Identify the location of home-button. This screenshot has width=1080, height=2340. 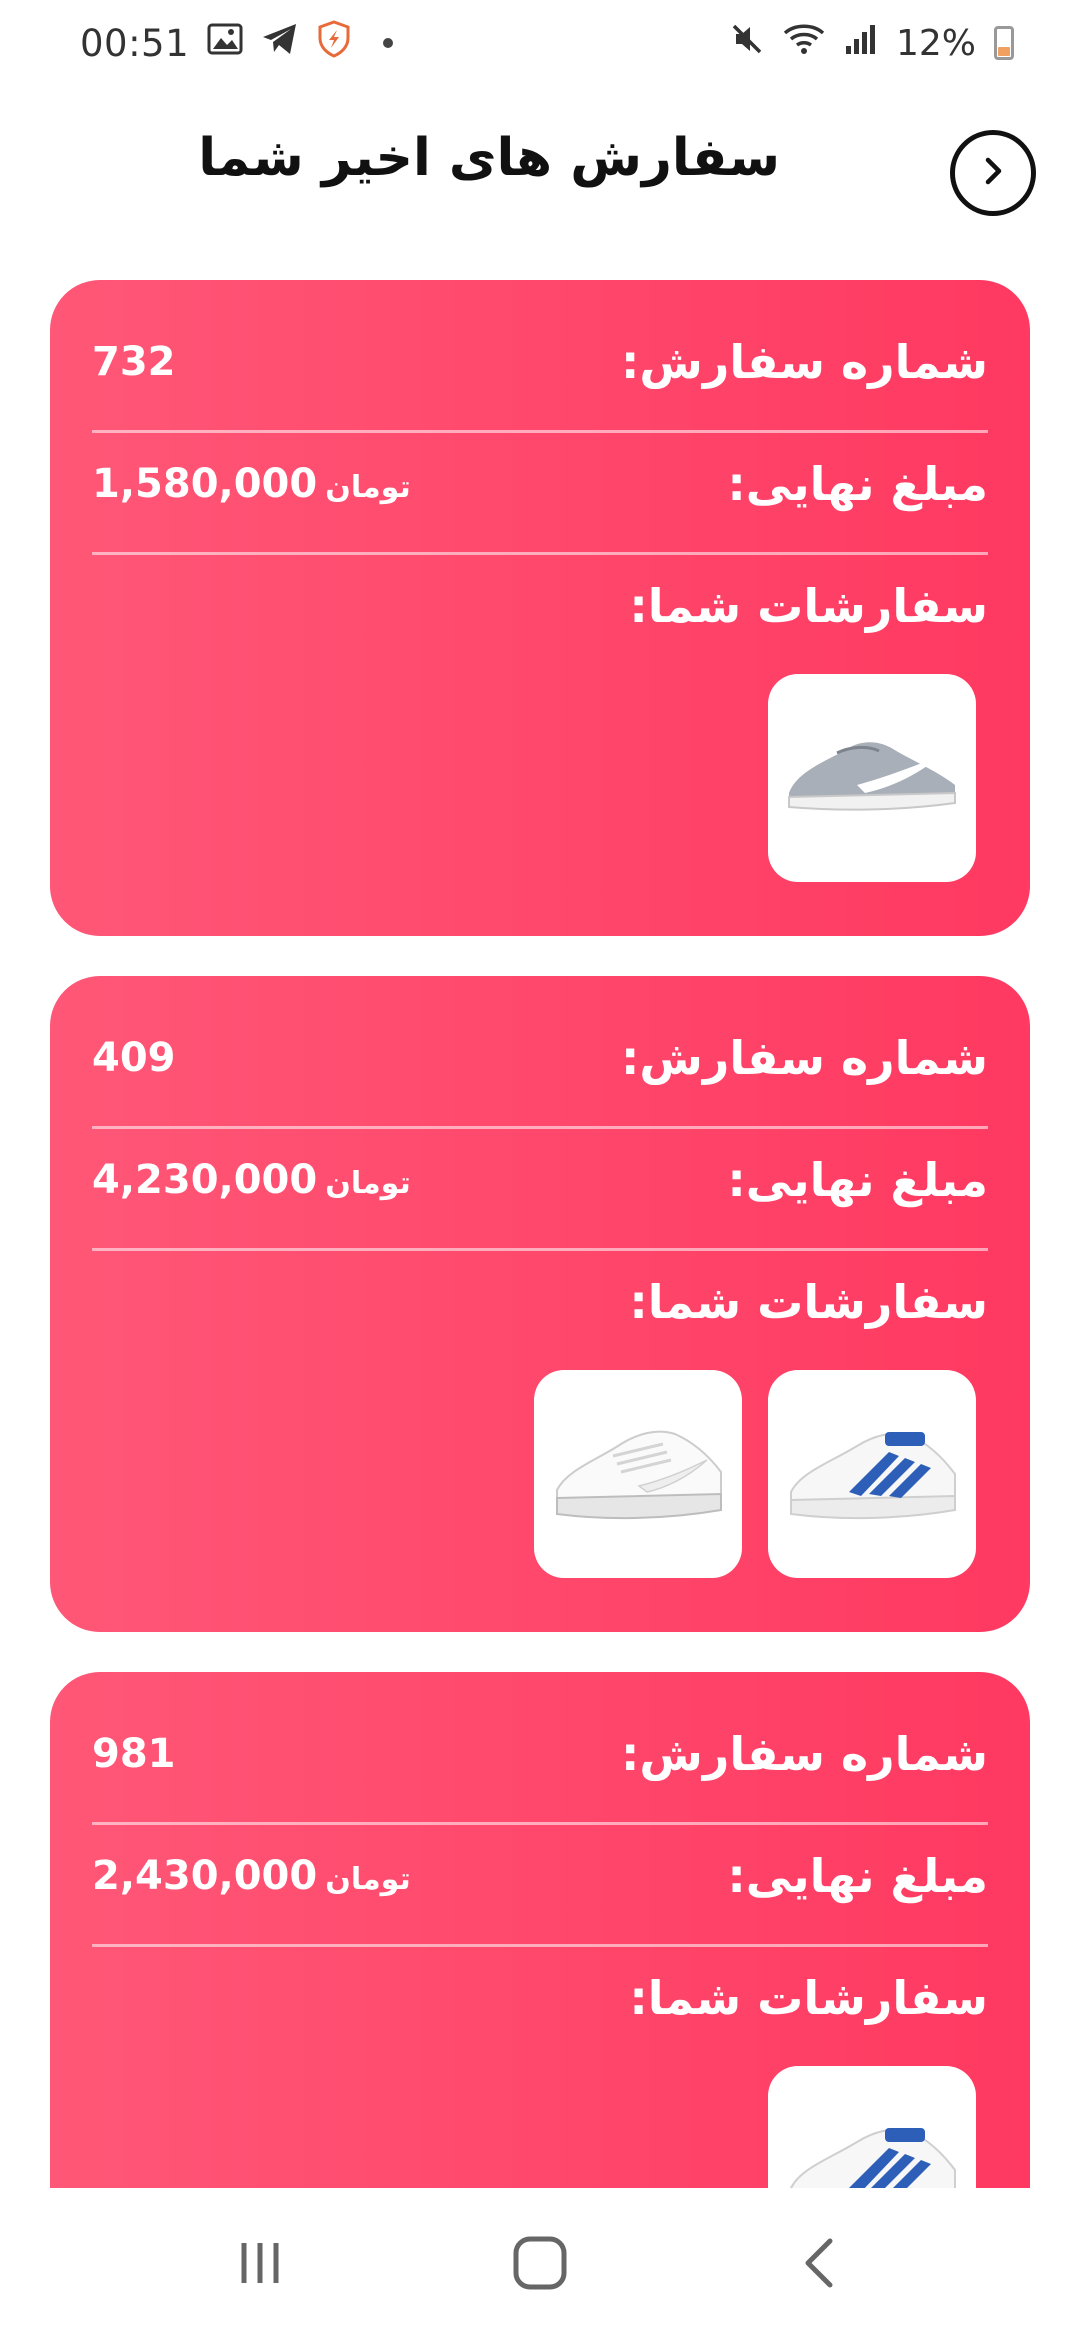
(540, 2265).